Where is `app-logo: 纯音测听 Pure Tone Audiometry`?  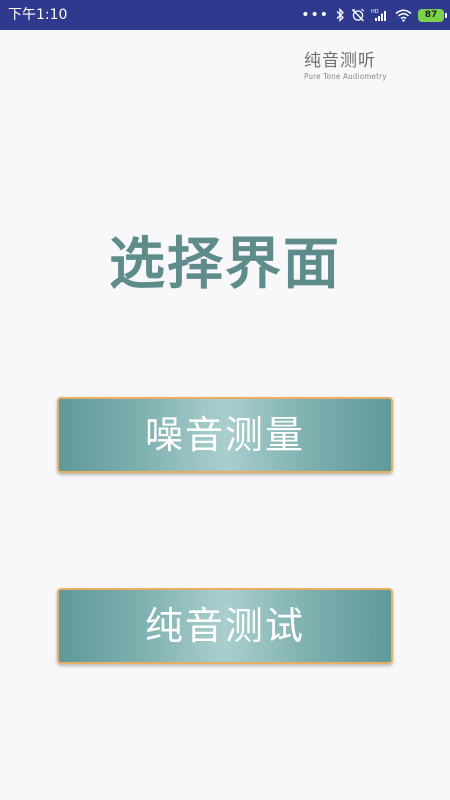
app-logo: 纯音测听 Pure Tone Audiometry is located at coordinates (345, 66).